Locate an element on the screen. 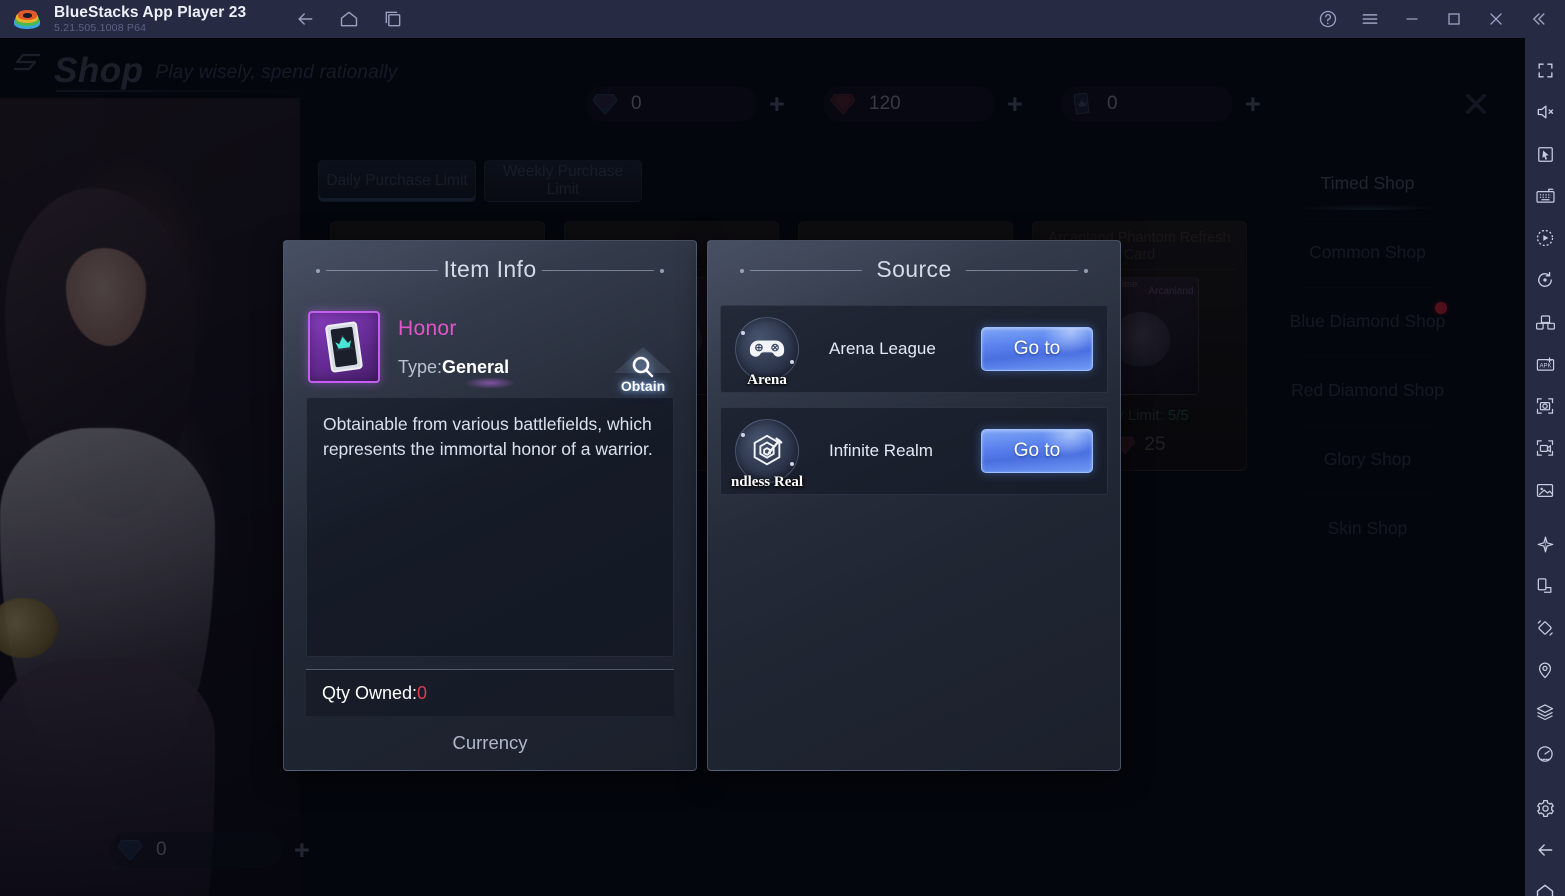  multi-instance-manager-icon is located at coordinates (1545, 322).